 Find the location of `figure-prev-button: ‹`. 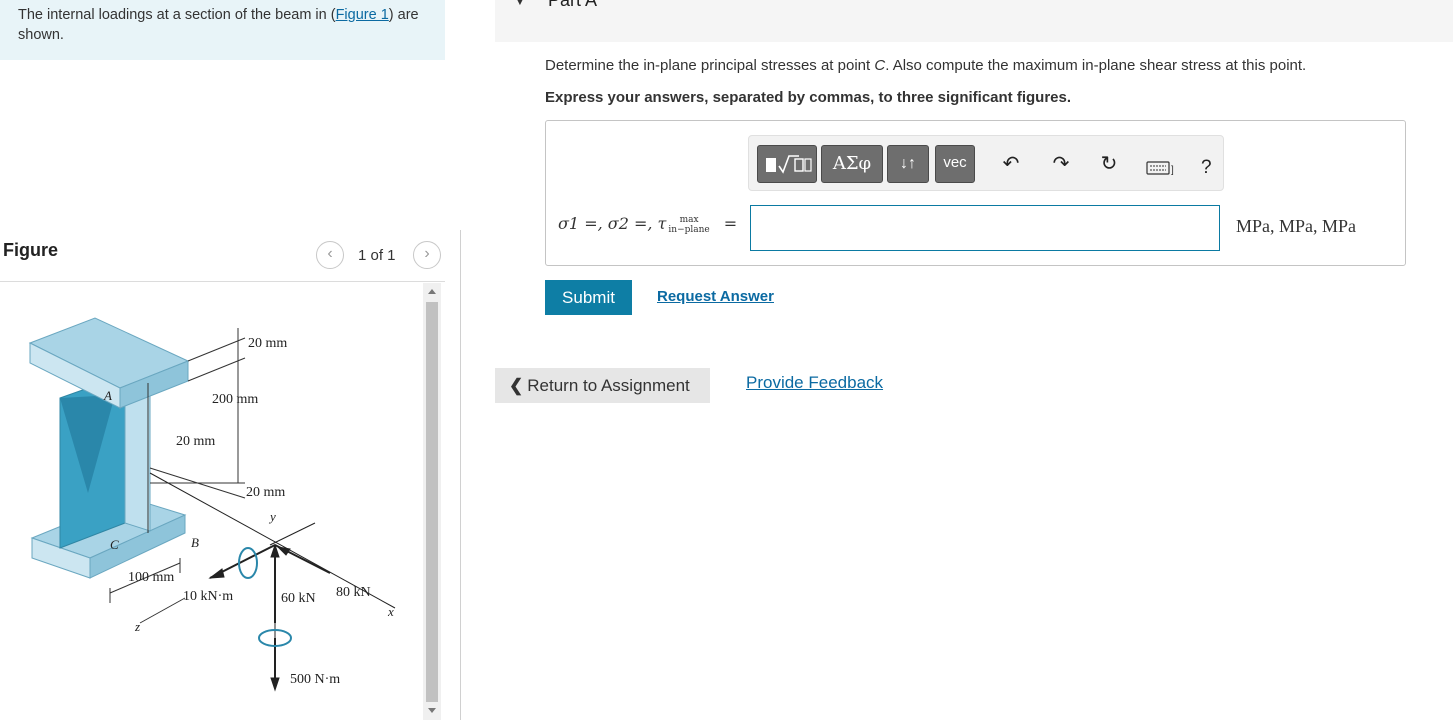

figure-prev-button: ‹ is located at coordinates (330, 255).